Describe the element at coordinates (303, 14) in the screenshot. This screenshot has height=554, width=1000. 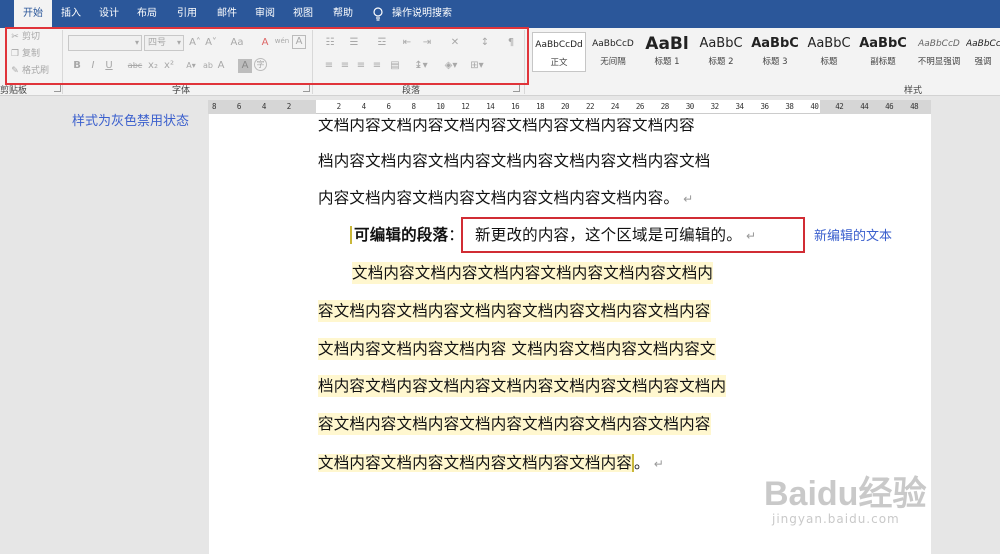
I see `tab-view: 视图` at that location.